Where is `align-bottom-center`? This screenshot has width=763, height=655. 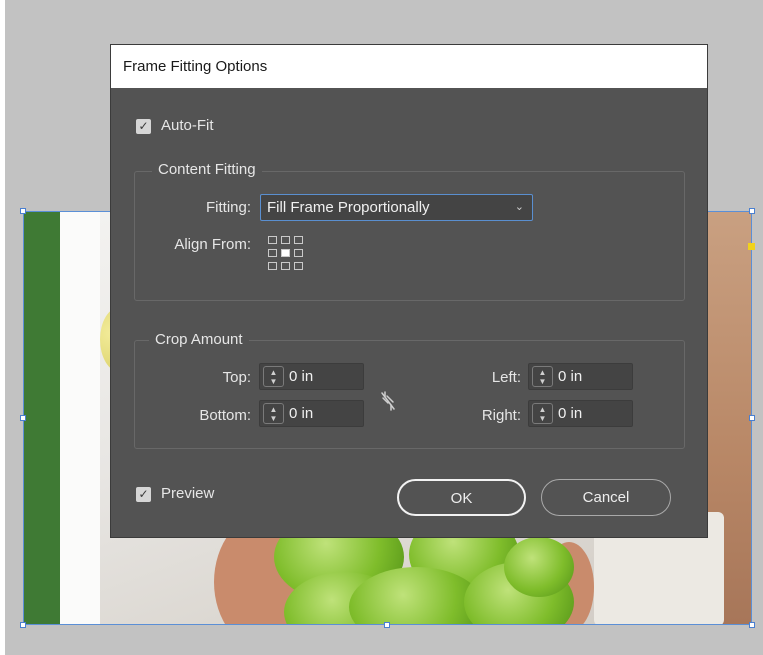
align-bottom-center is located at coordinates (285, 266).